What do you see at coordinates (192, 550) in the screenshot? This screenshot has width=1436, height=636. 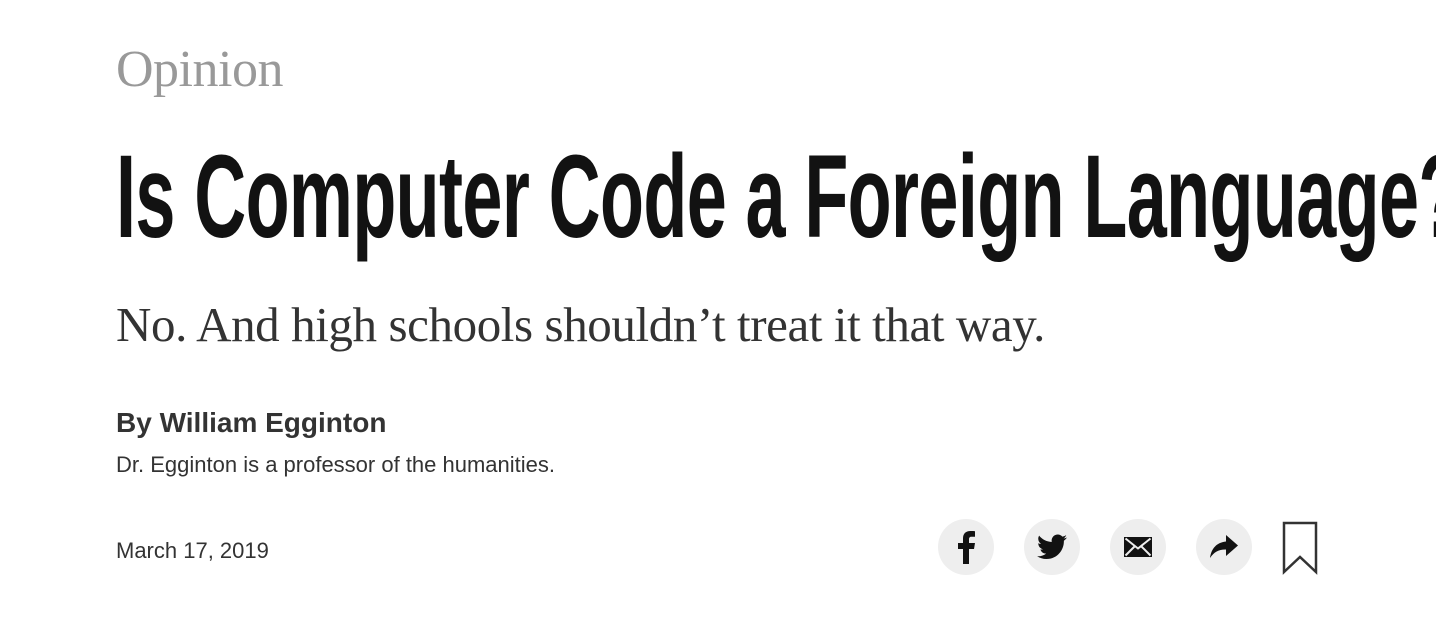 I see `publish-date: March 17, 2019` at bounding box center [192, 550].